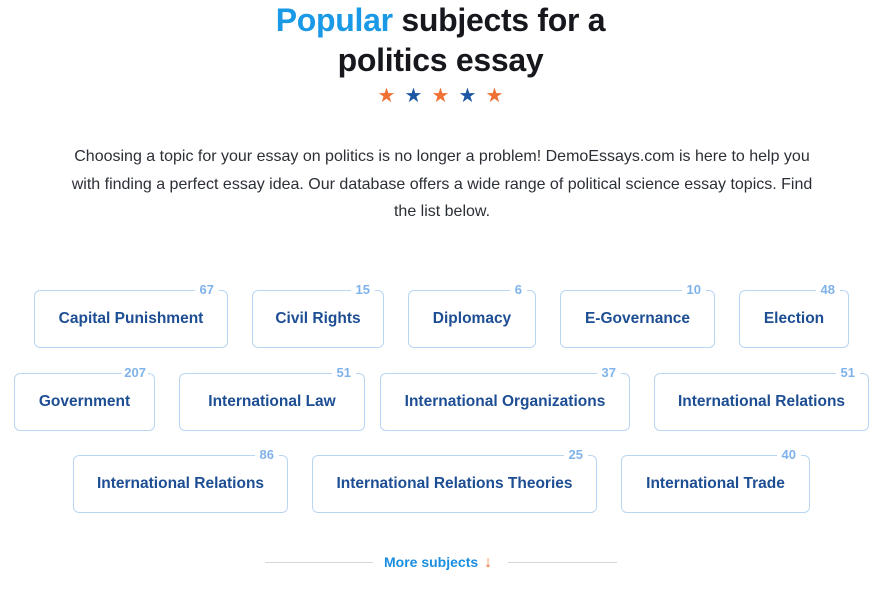 This screenshot has height=603, width=881. Describe the element at coordinates (362, 290) in the screenshot. I see `subject-count: 15` at that location.